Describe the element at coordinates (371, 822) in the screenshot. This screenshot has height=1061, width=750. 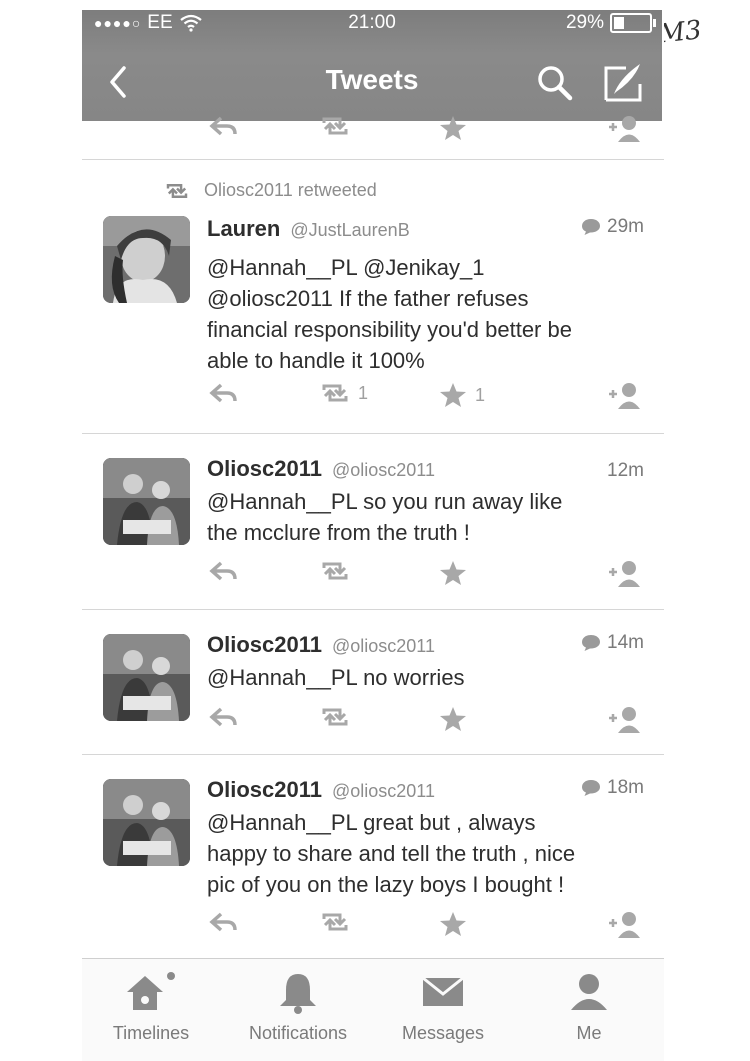
I see `tweet-text-line: @Hannah__PL great but , always` at that location.